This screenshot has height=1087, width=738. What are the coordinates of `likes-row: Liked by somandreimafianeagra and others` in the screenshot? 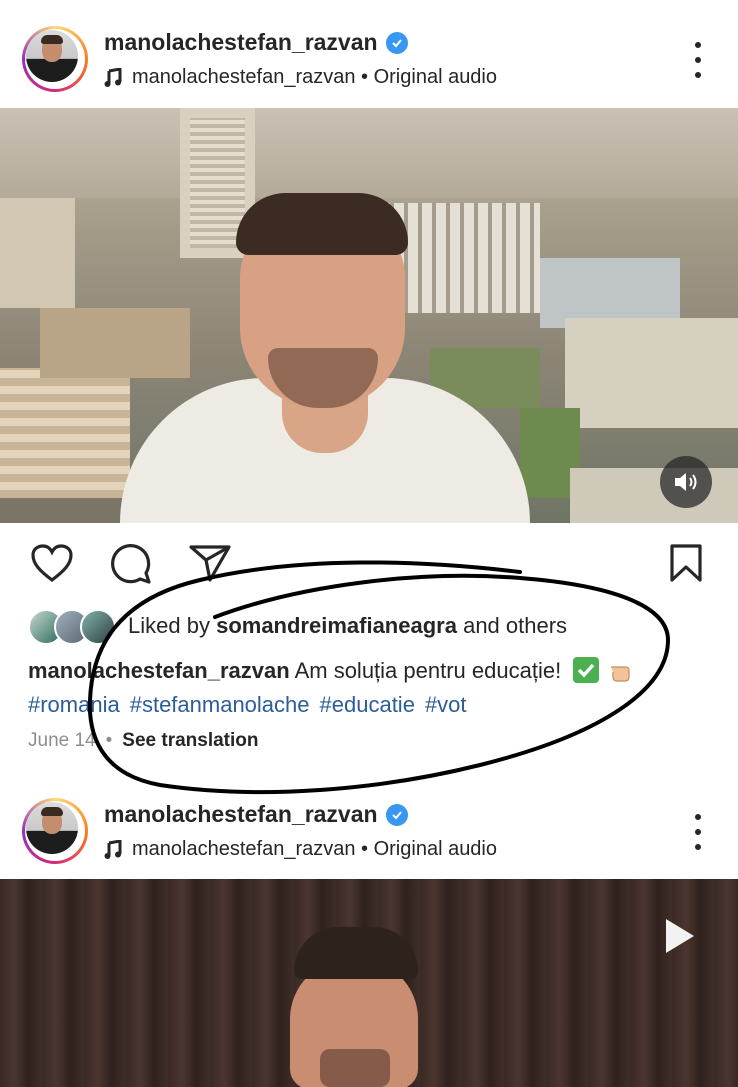 It's located at (297, 626).